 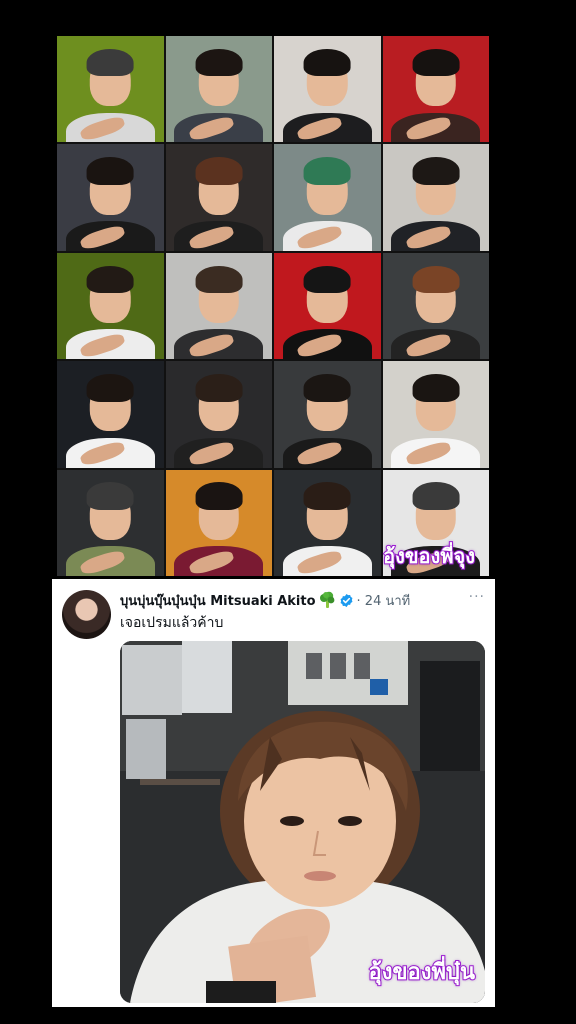 I want to click on photo-overlay-caption: อุ้งของพี่บุ๋น, so click(x=422, y=972).